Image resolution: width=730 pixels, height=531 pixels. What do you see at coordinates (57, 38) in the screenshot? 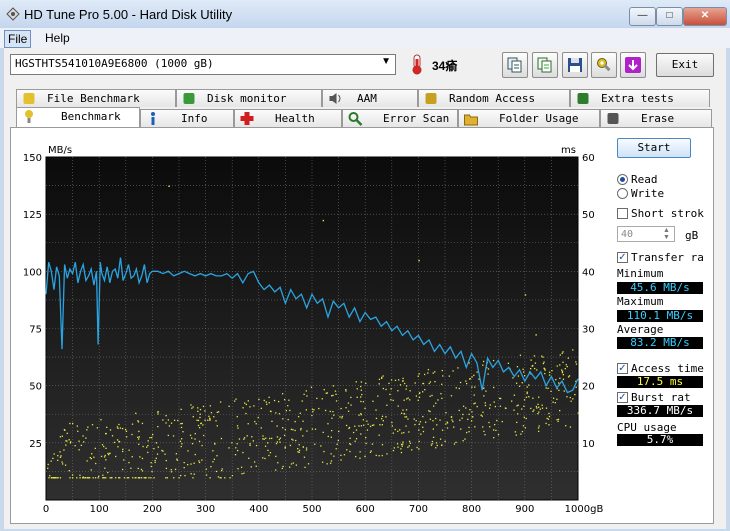
I see `menu-help: Help` at bounding box center [57, 38].